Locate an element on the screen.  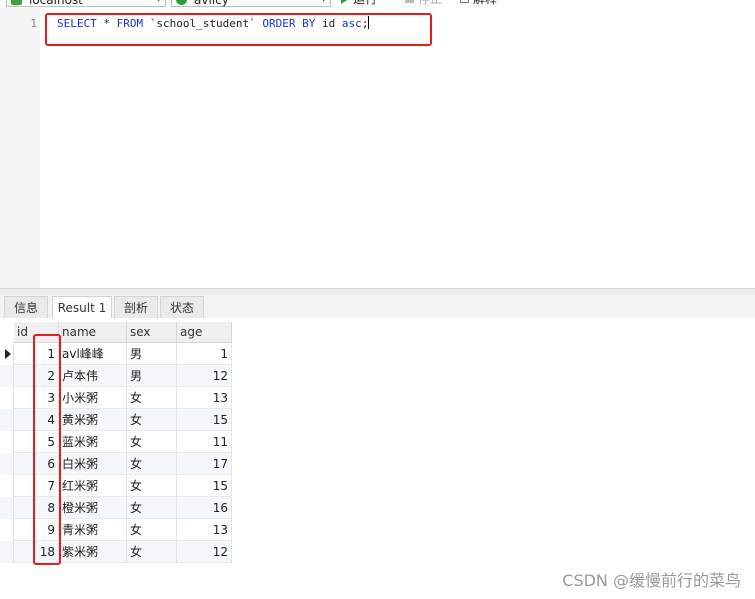
cell-name: 红米粥 is located at coordinates (93, 486).